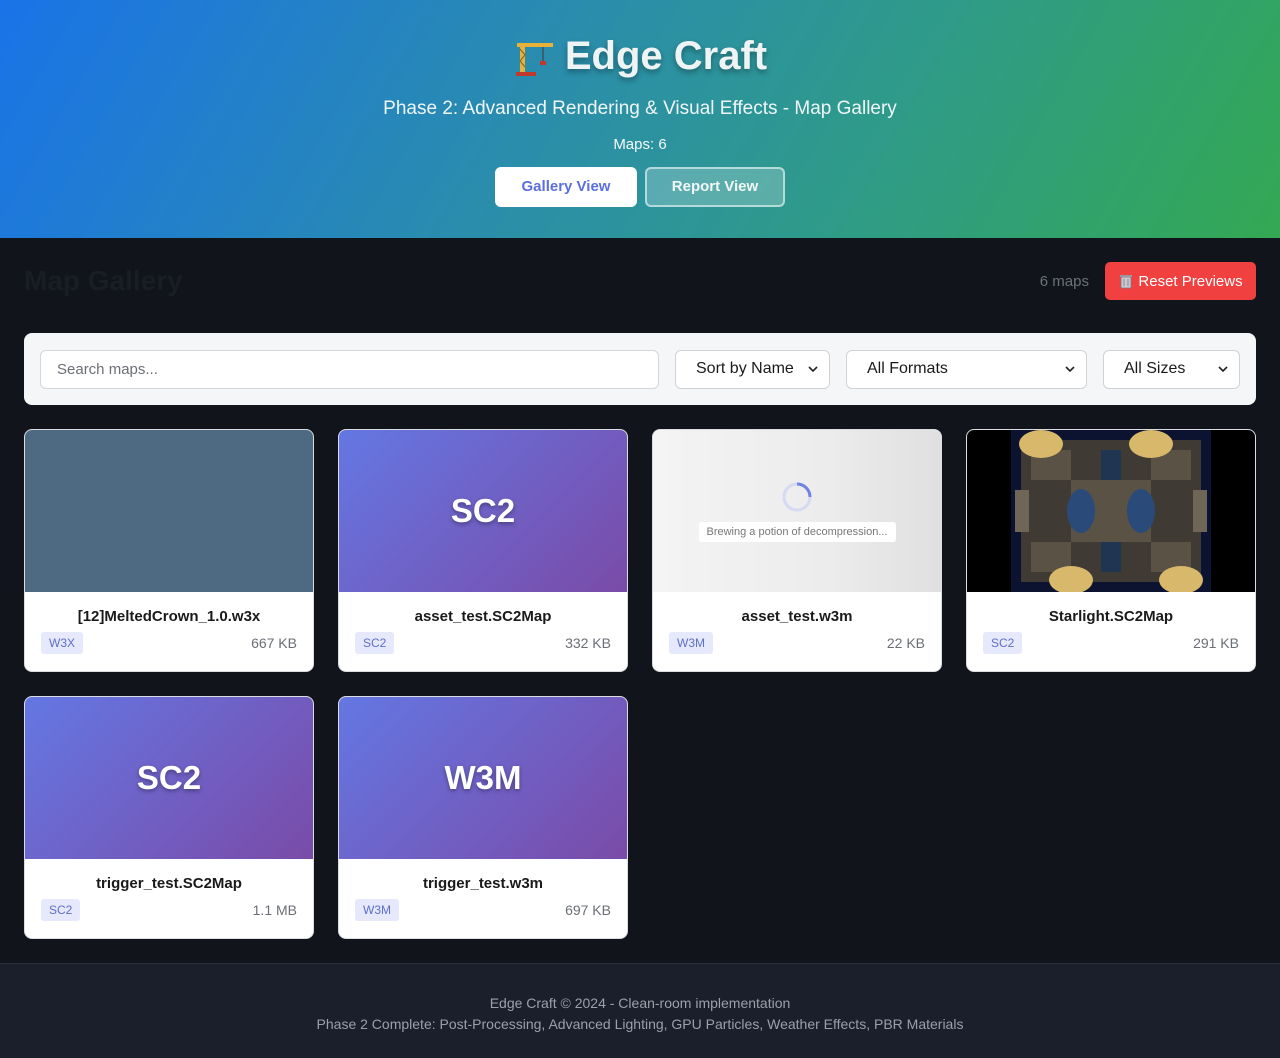  Describe the element at coordinates (1111, 616) in the screenshot. I see `map-name: Starlight.SC2Map` at that location.